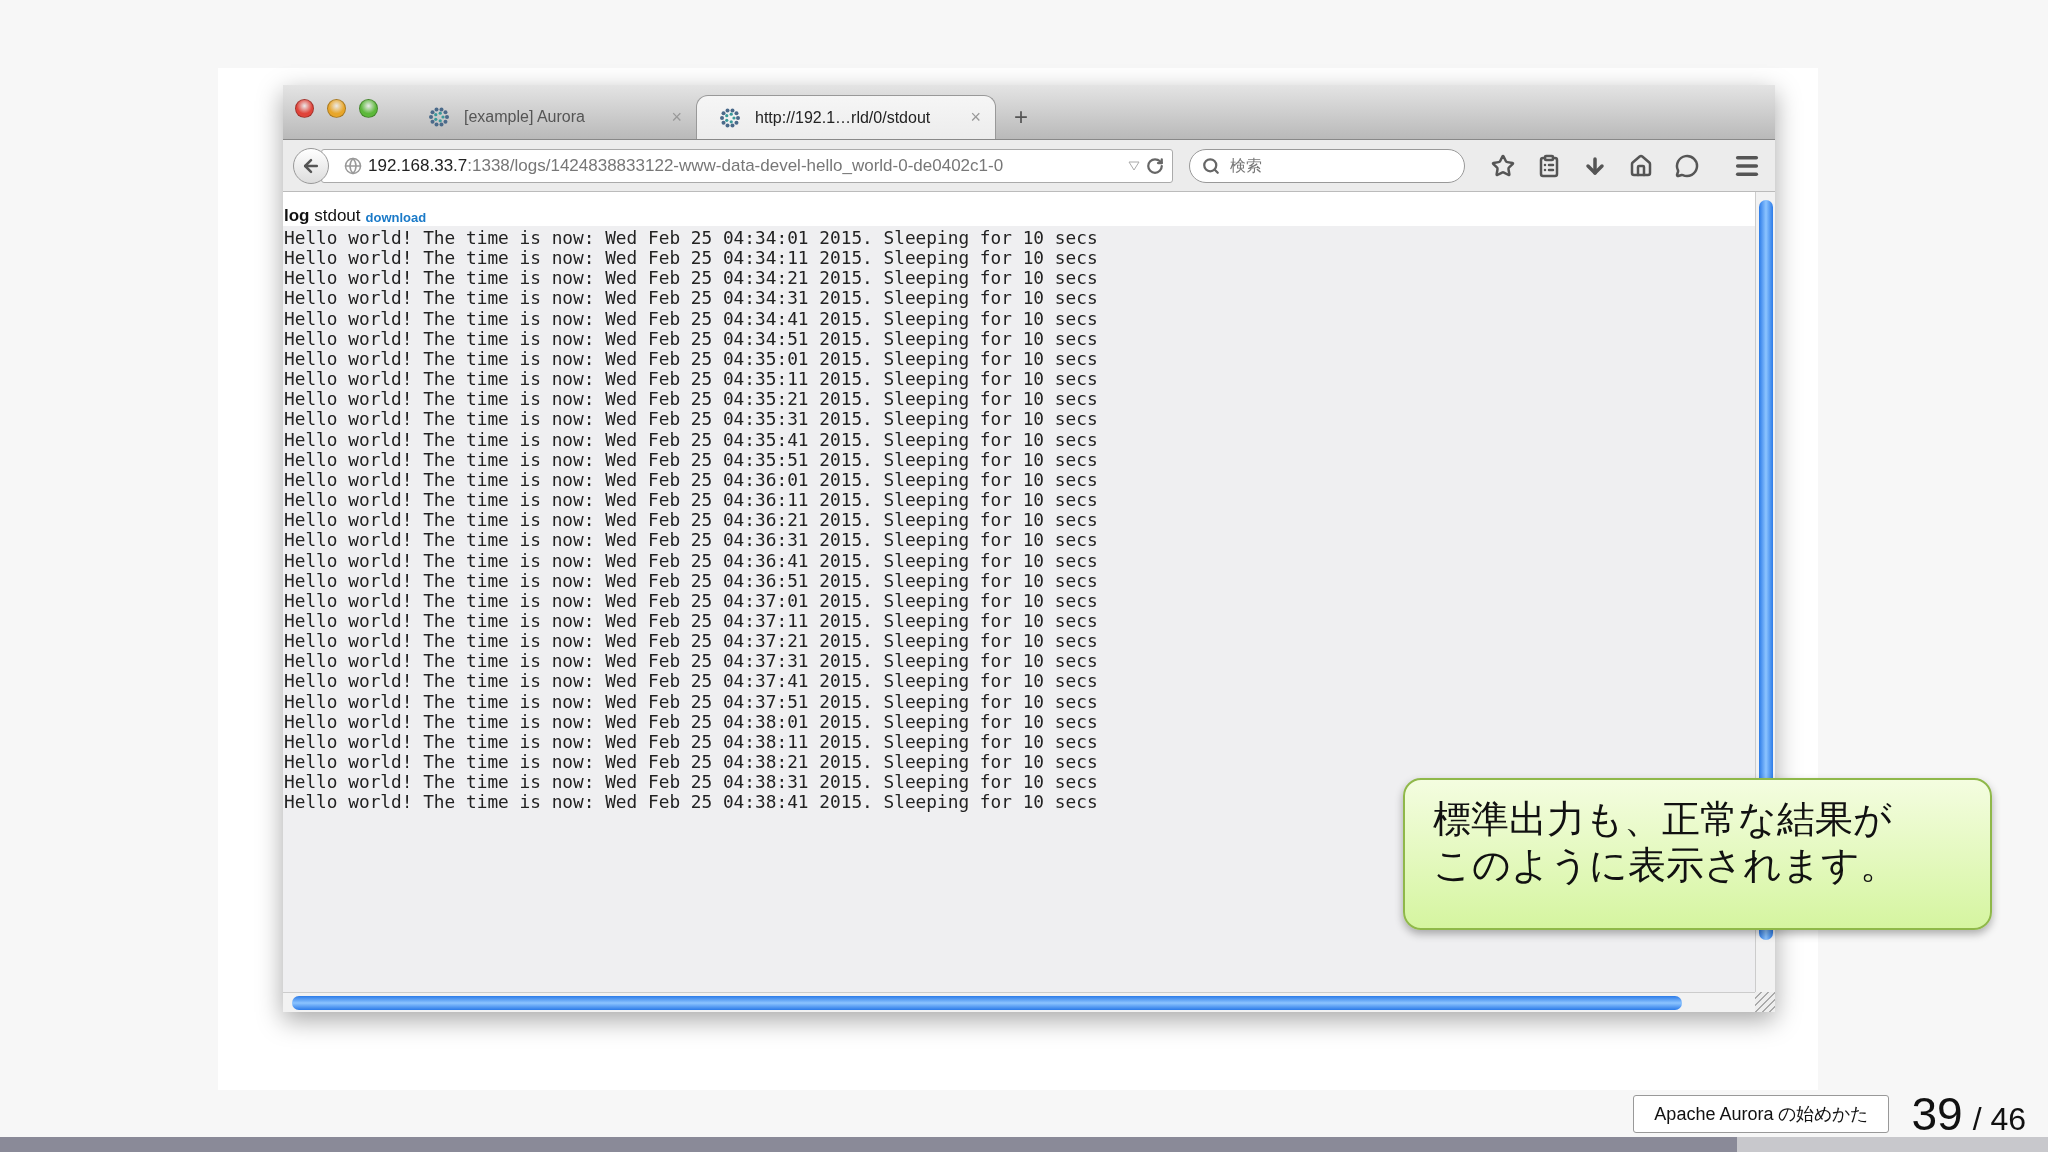  What do you see at coordinates (1019, 1002) in the screenshot?
I see `horizontal-scrollbar` at bounding box center [1019, 1002].